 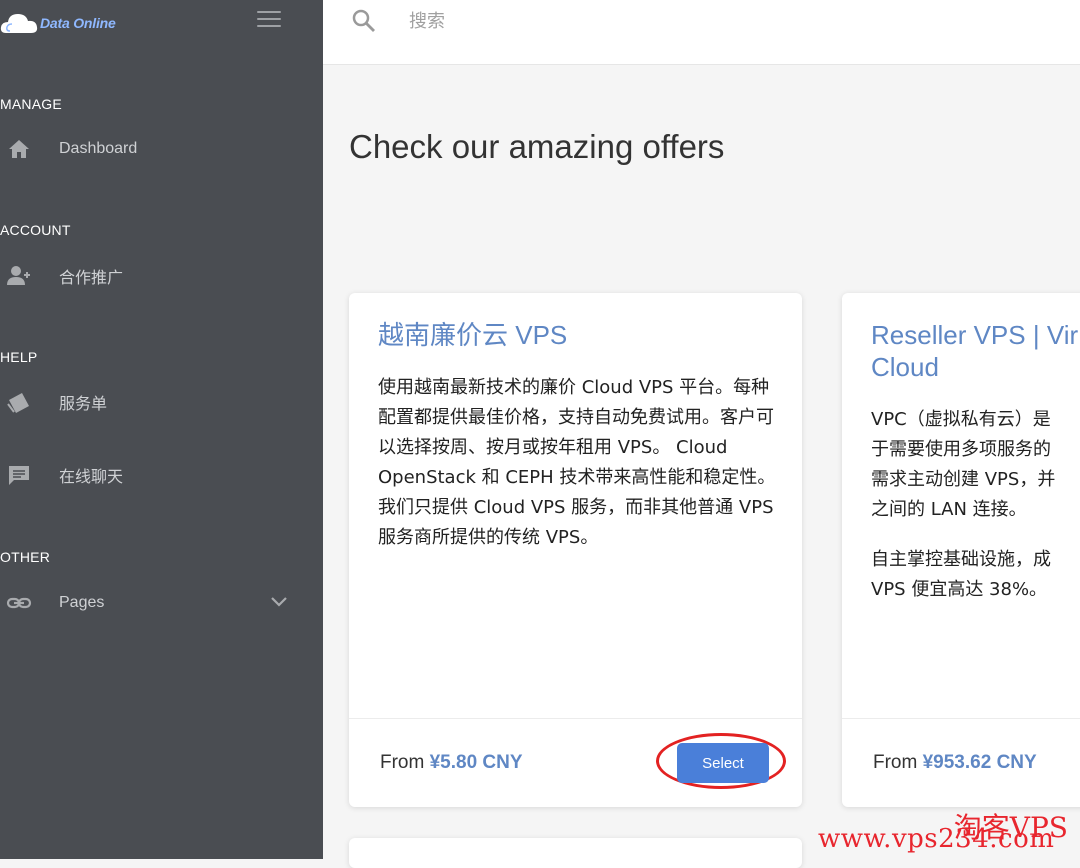 I want to click on menu-toggle-icon, so click(x=269, y=21).